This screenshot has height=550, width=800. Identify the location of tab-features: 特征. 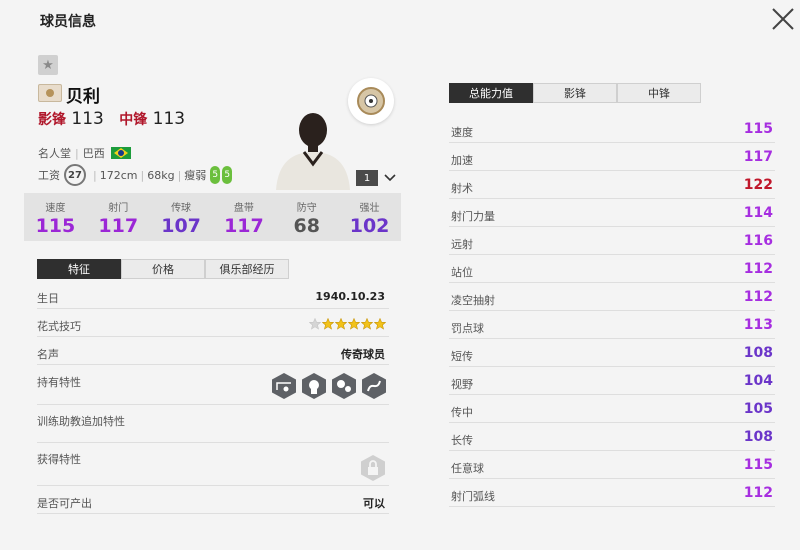
(79, 269).